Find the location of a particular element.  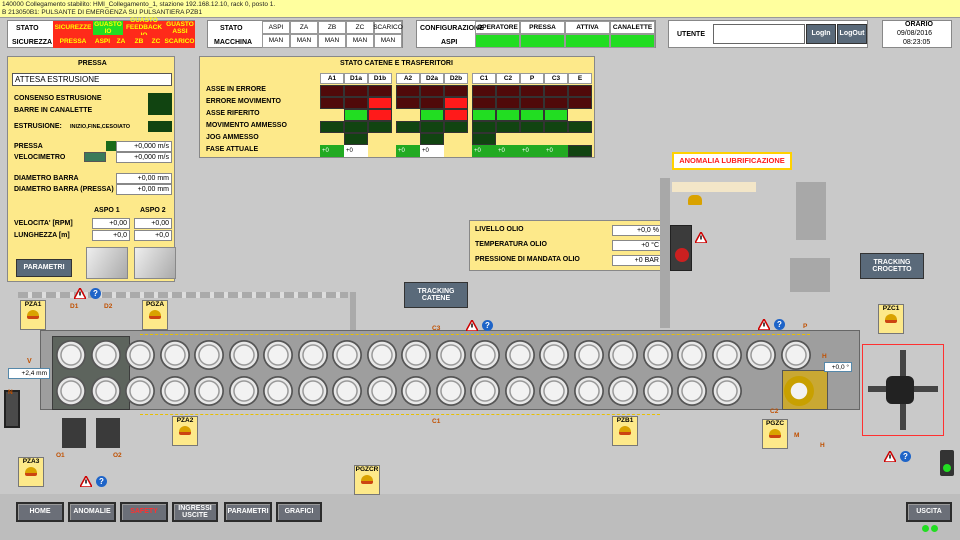

user-panel: UTENTE LogIn LogOut is located at coordinates (768, 34).